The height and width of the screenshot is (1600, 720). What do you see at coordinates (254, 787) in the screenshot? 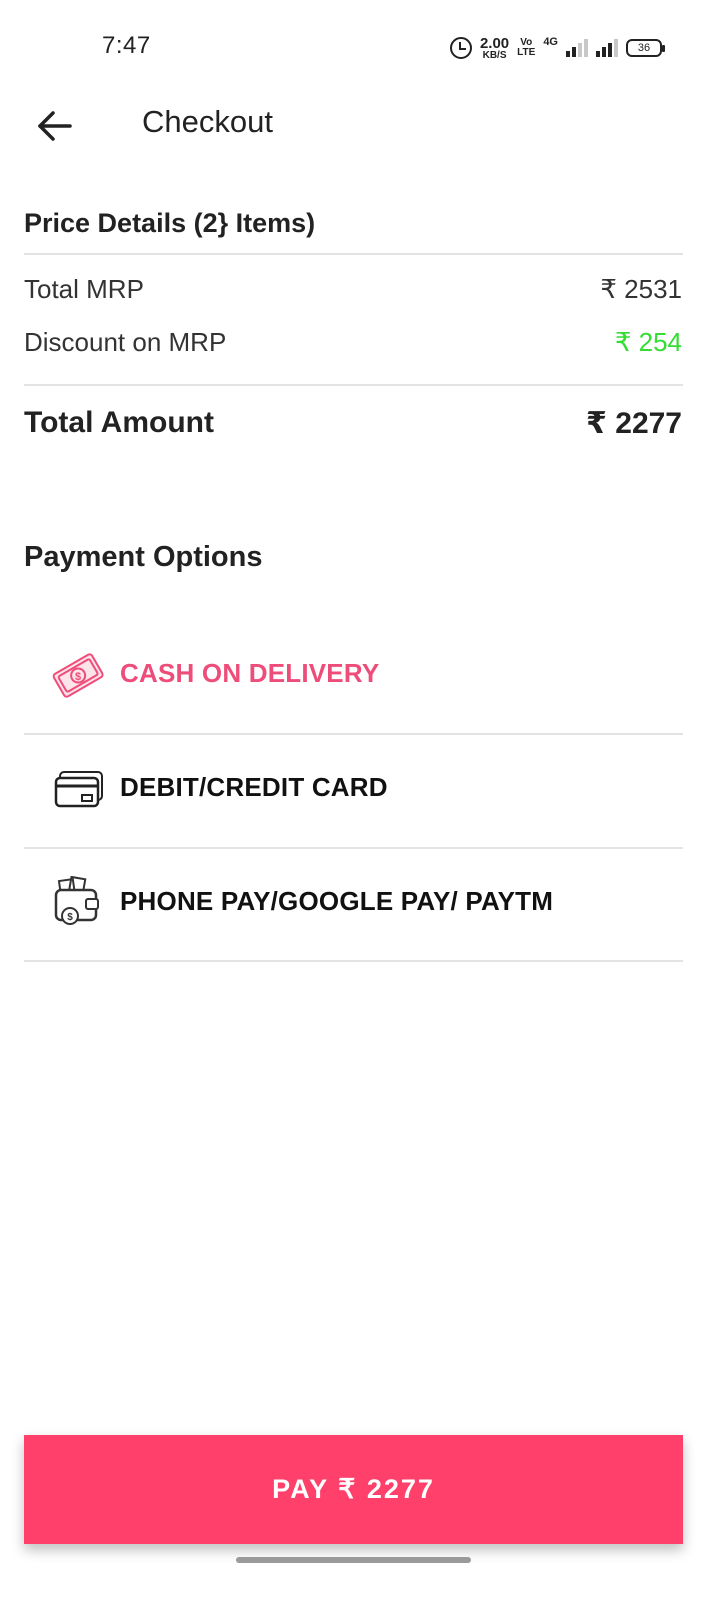
I see `payment-option-label: DEBIT/CREDIT CARD` at bounding box center [254, 787].